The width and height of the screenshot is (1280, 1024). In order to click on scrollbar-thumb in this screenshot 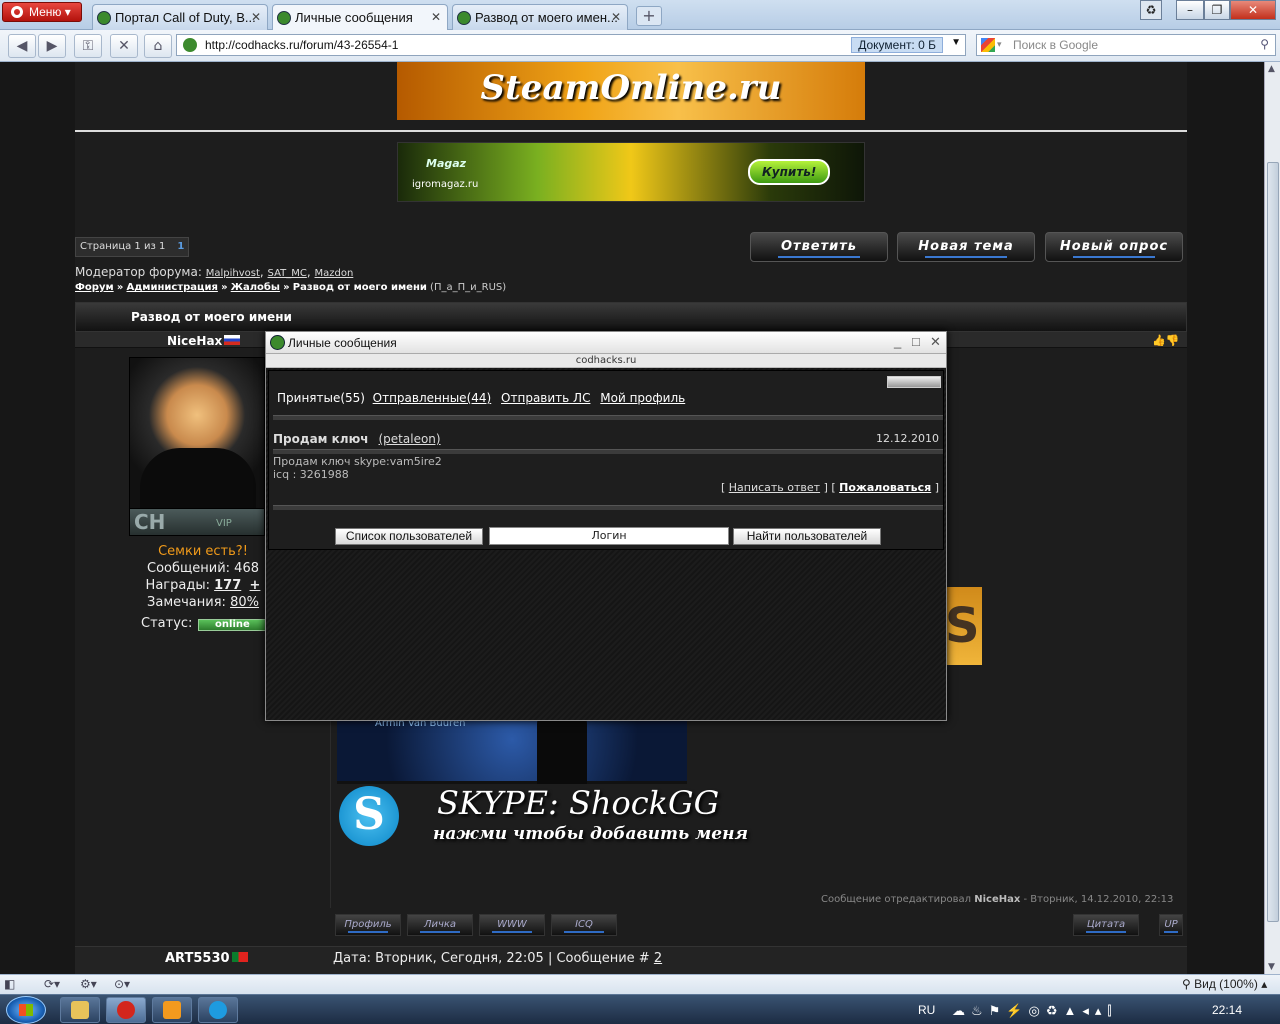, I will do `click(1273, 542)`.